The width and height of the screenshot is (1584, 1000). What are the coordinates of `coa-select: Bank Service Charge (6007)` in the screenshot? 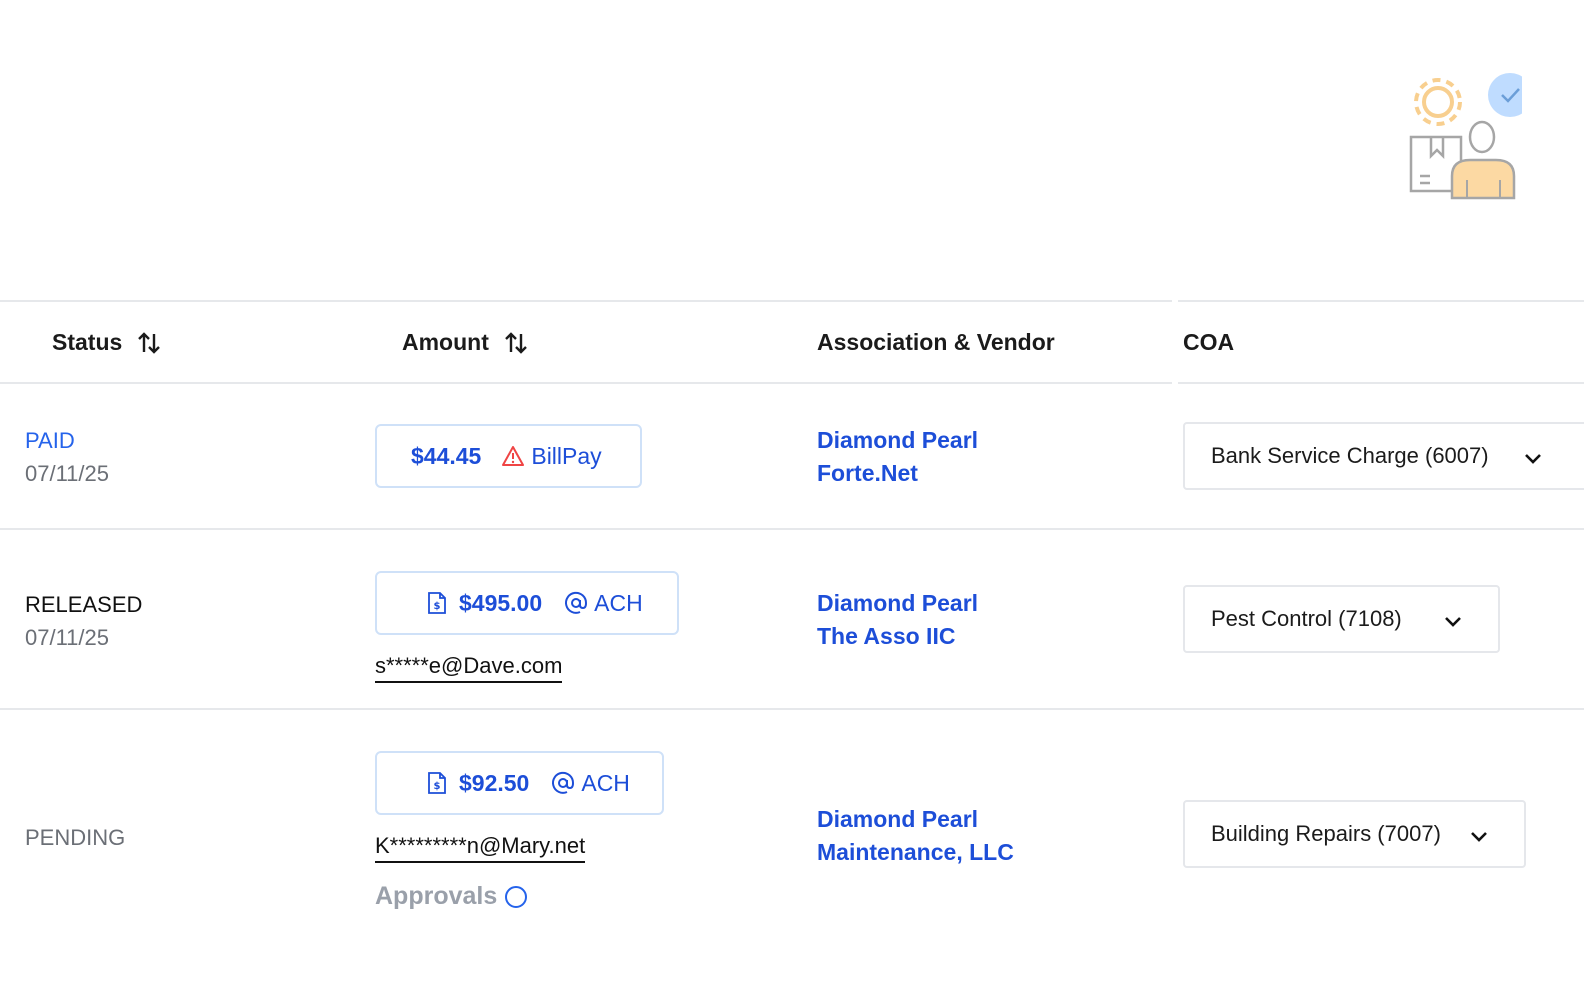 It's located at (1383, 456).